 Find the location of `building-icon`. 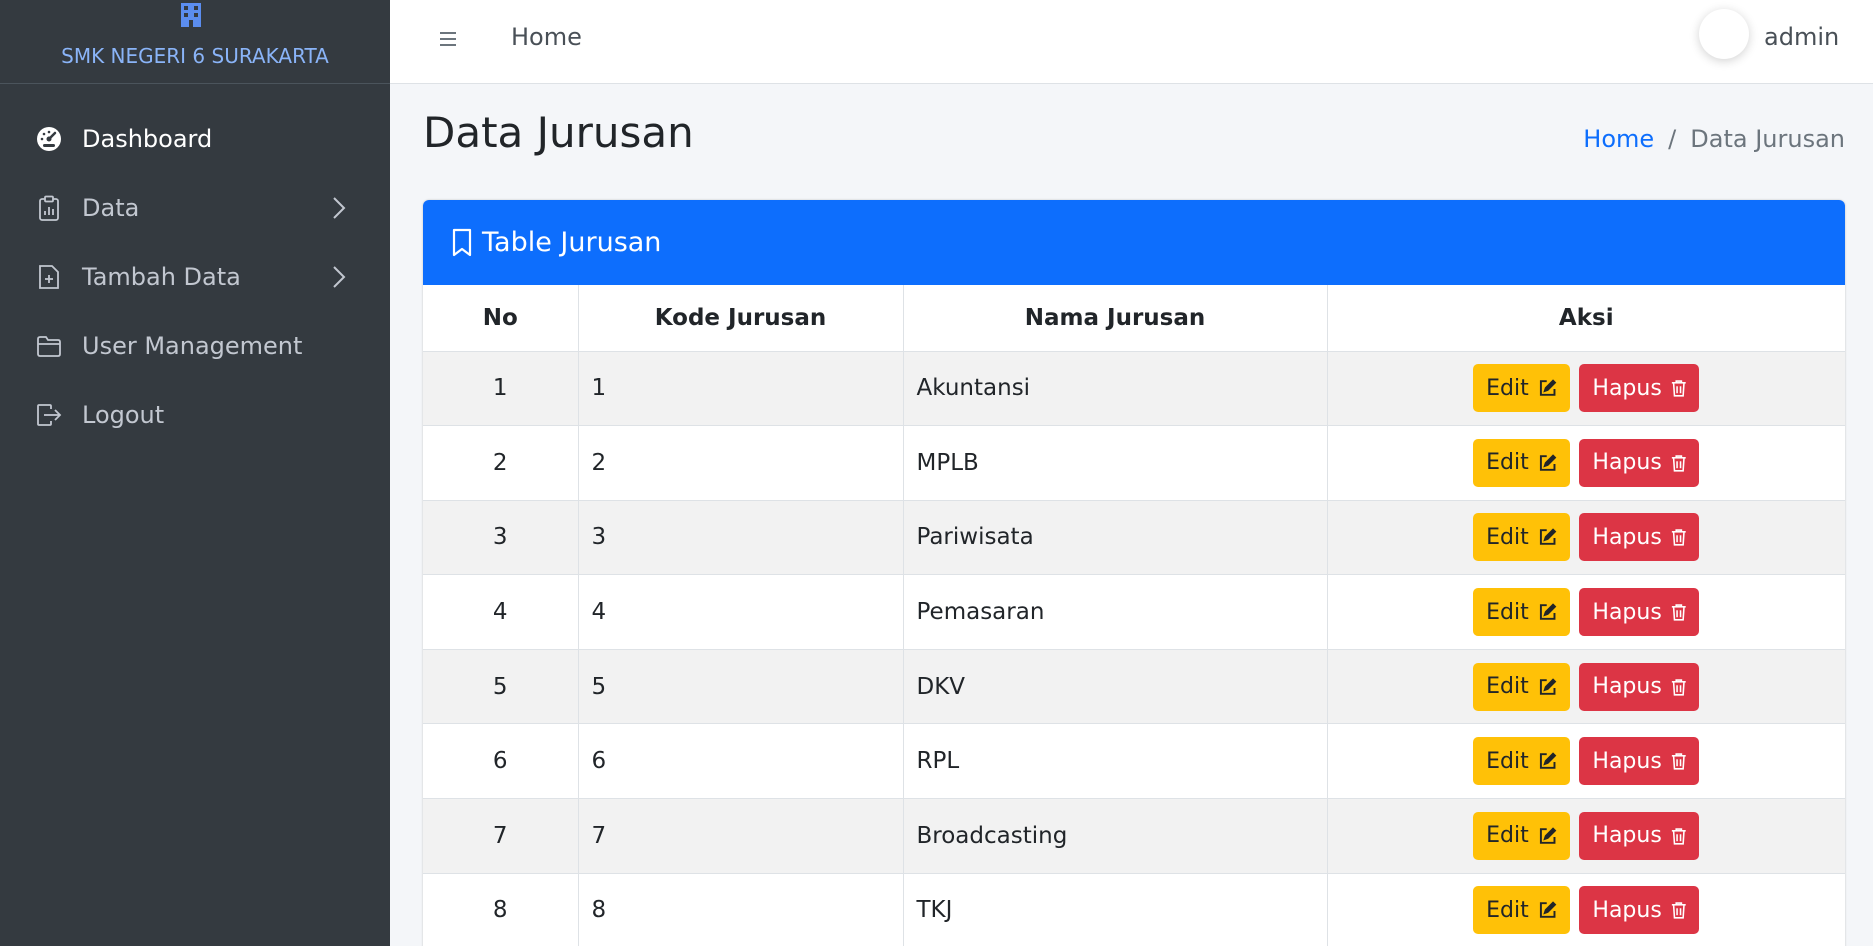

building-icon is located at coordinates (191, 15).